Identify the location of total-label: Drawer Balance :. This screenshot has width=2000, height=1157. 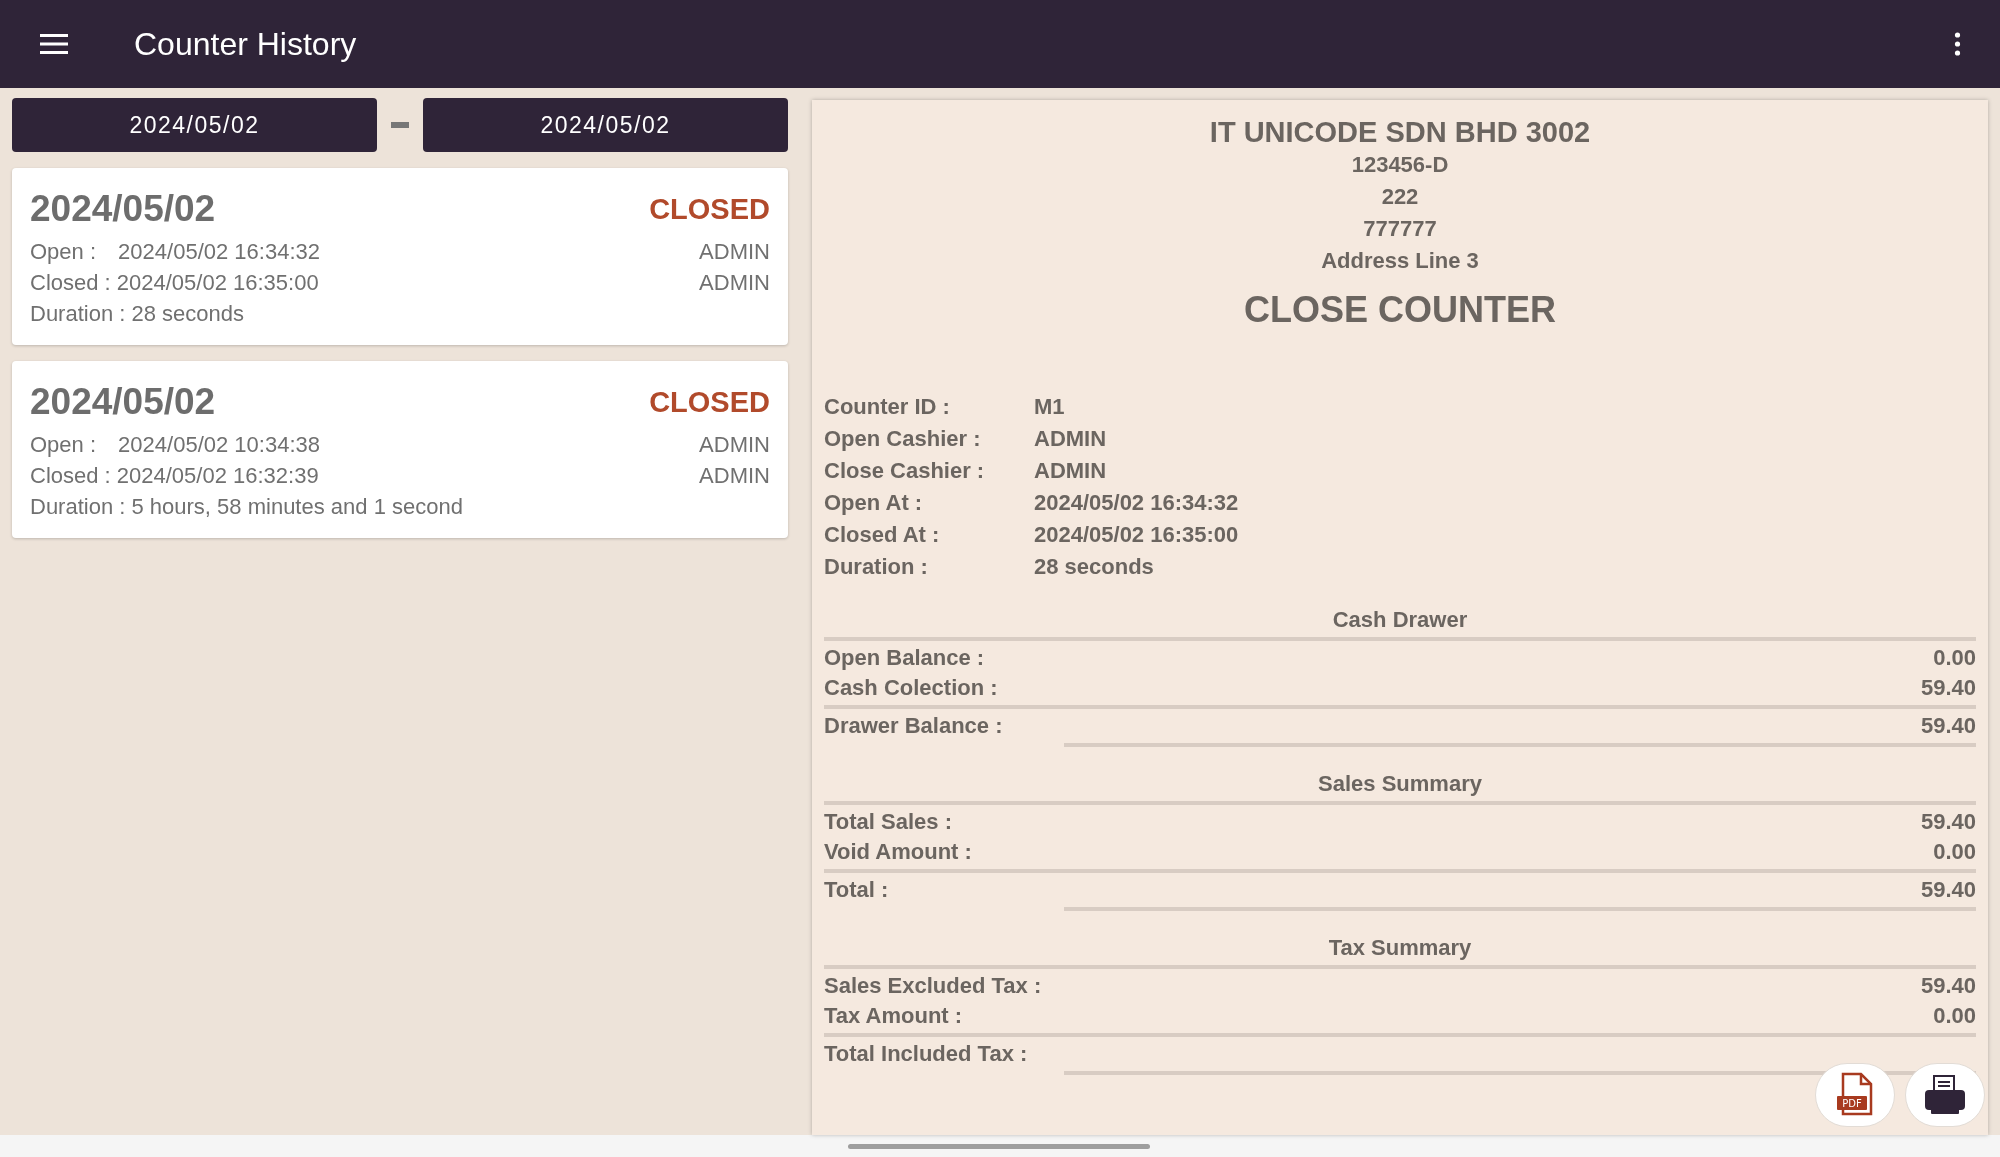
(913, 726).